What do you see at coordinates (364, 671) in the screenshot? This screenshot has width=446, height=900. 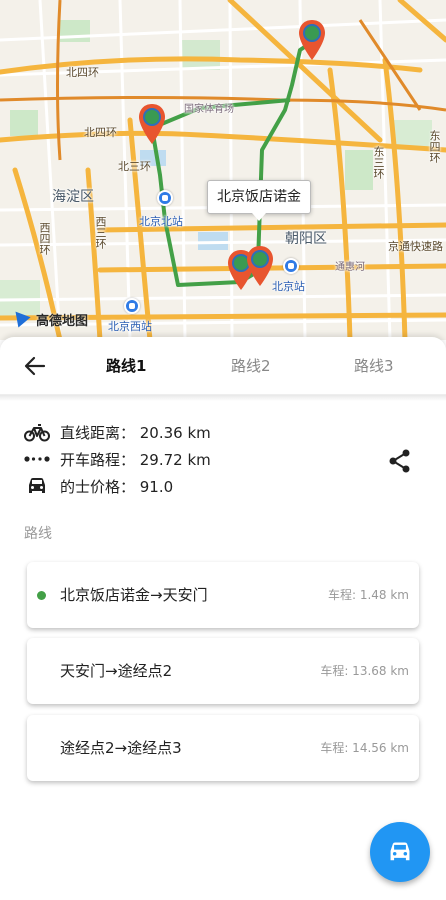 I see `route-segment-distance: 车程: 13.68 km` at bounding box center [364, 671].